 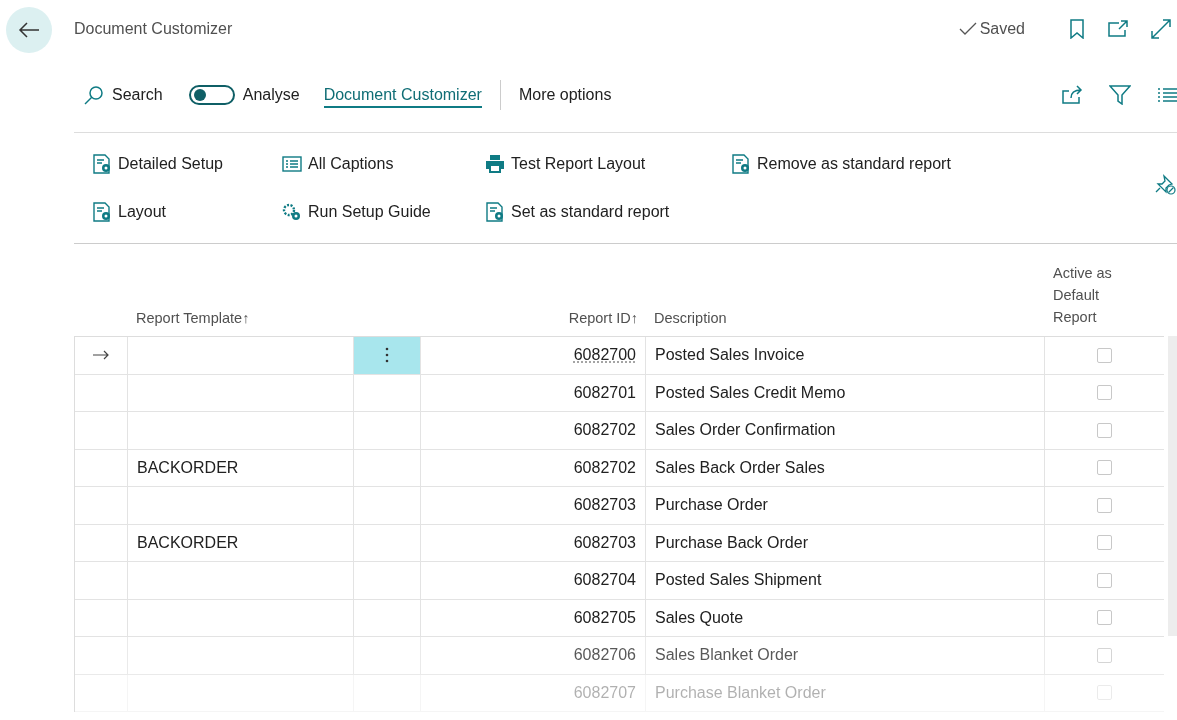 I want to click on pin-icon, so click(x=1166, y=185).